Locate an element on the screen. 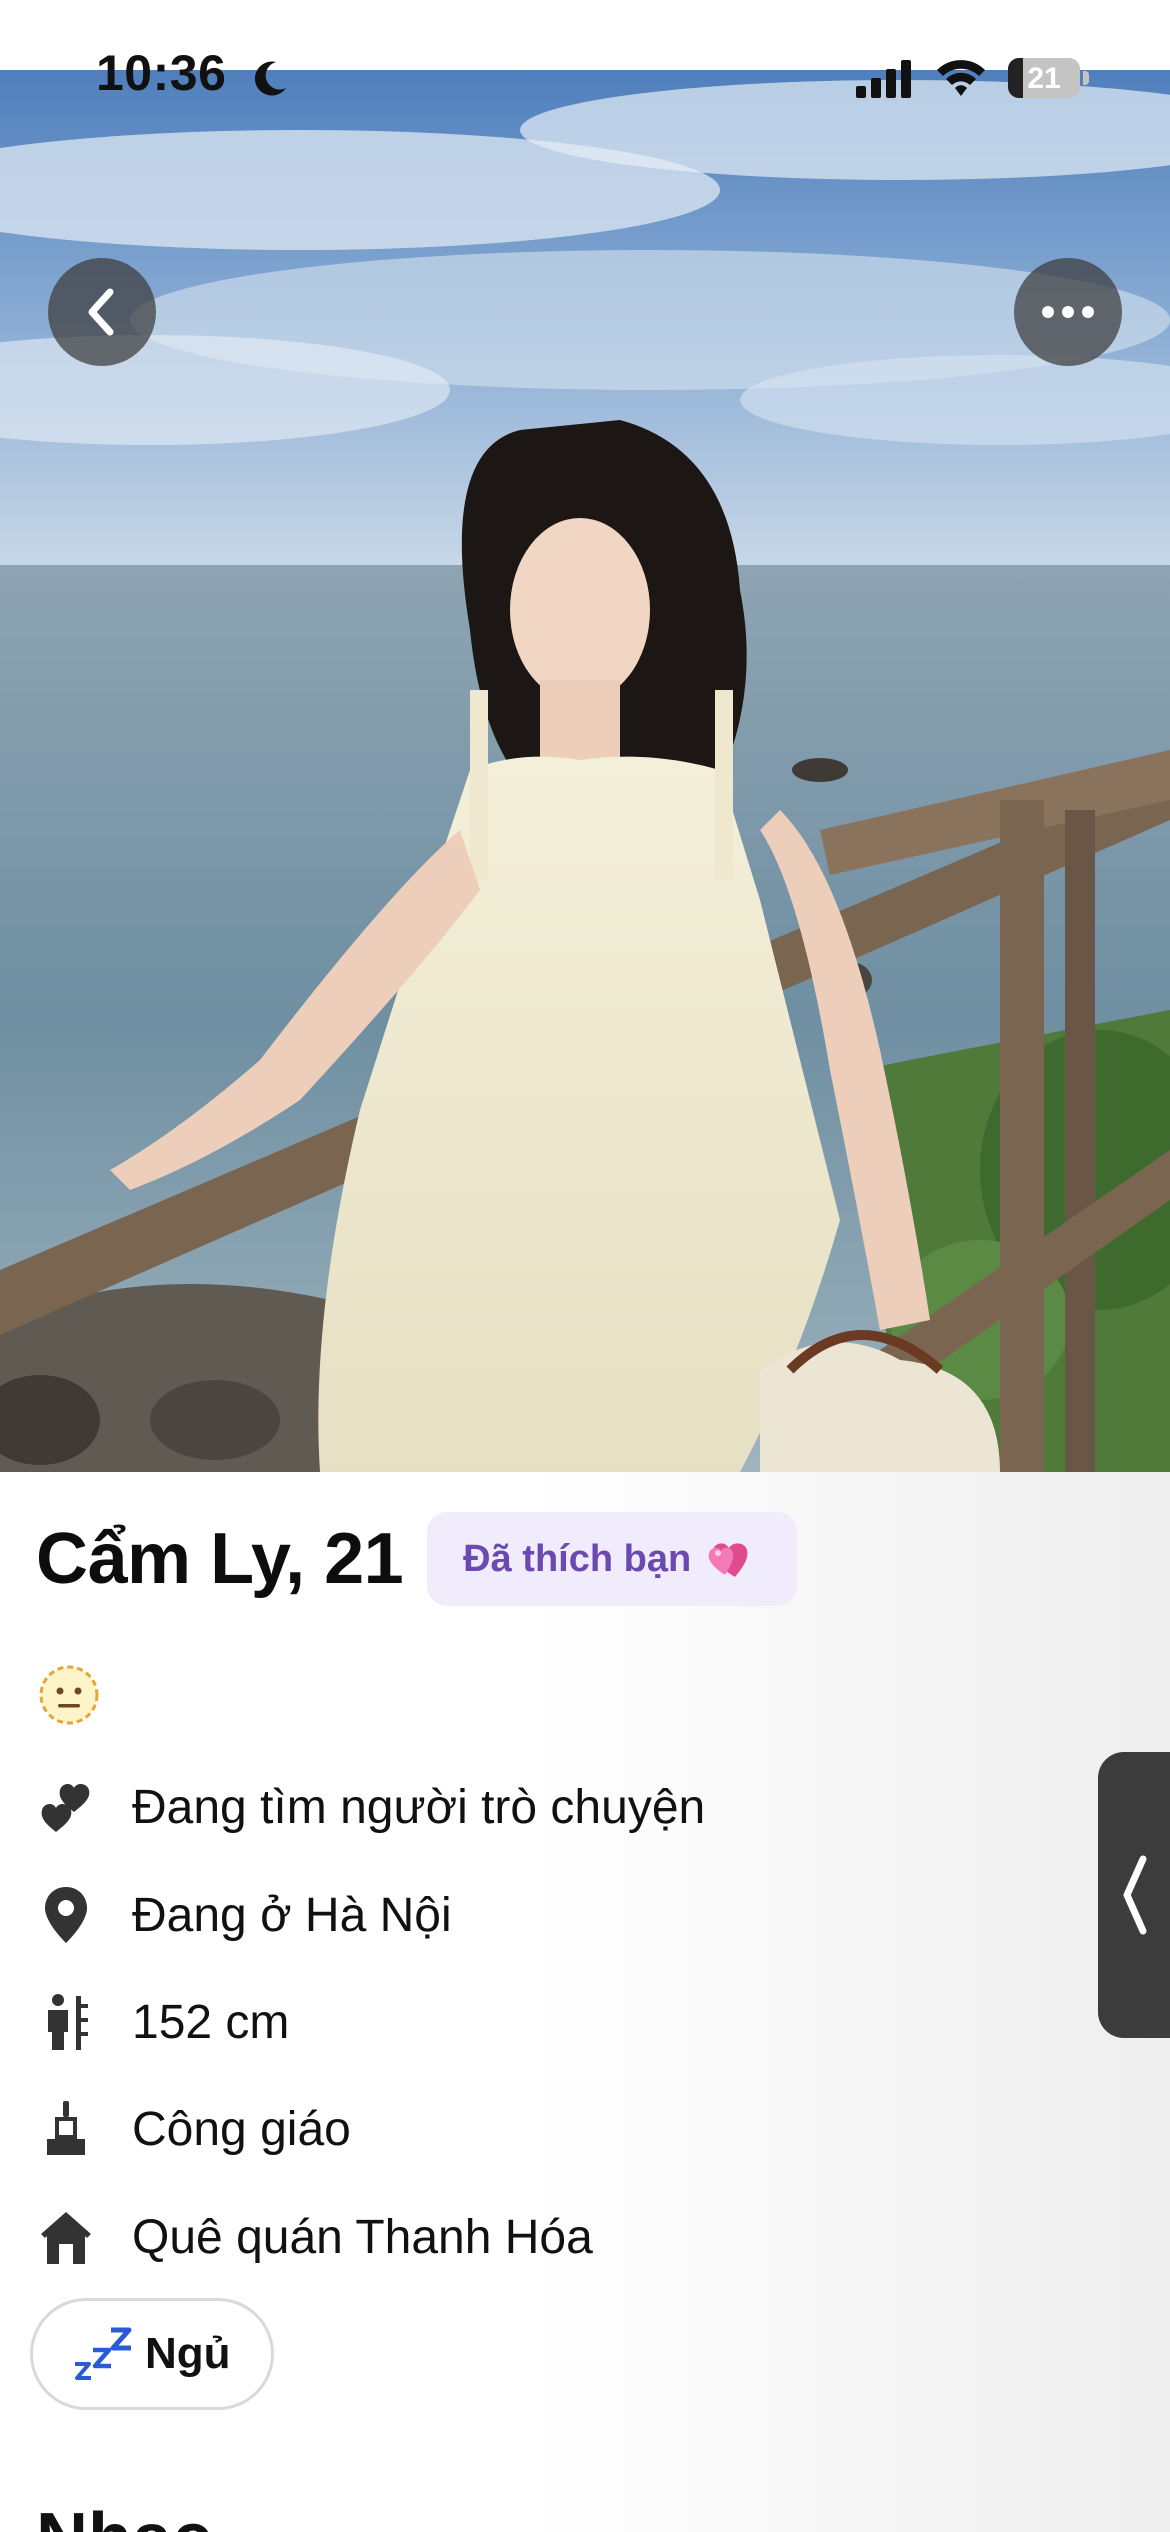  attribute-hometown: Quê quán Thanh Hóa is located at coordinates (314, 2237).